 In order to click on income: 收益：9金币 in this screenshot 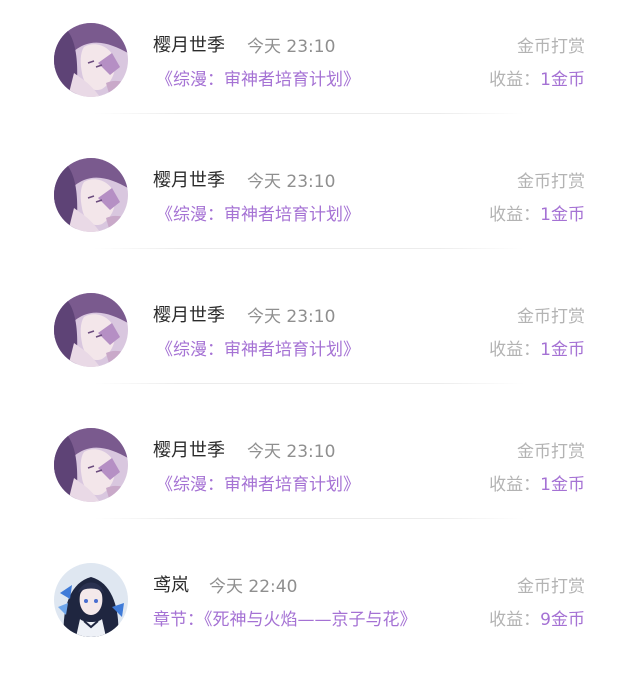, I will do `click(537, 617)`.